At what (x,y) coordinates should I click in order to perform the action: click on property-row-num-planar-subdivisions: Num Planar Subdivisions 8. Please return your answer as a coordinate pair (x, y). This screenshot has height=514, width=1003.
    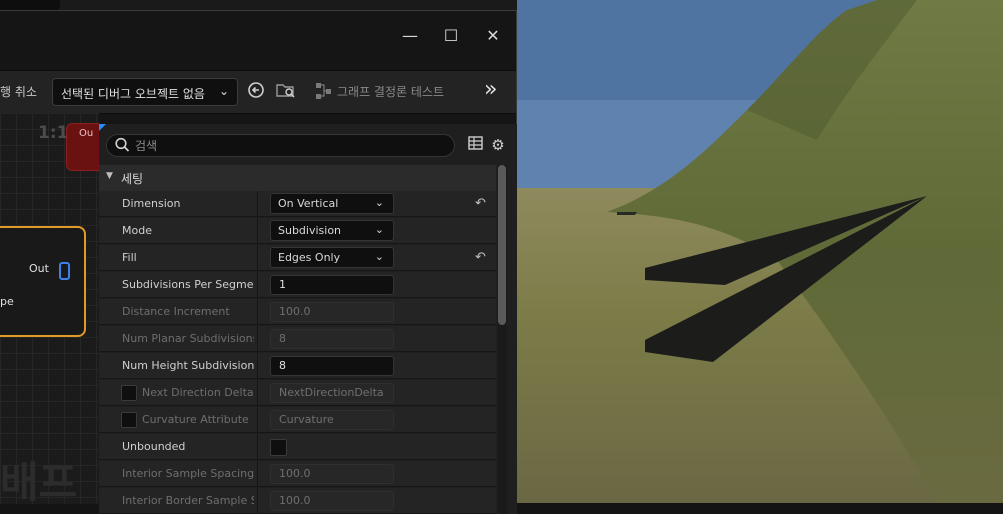
    Looking at the image, I should click on (297, 339).